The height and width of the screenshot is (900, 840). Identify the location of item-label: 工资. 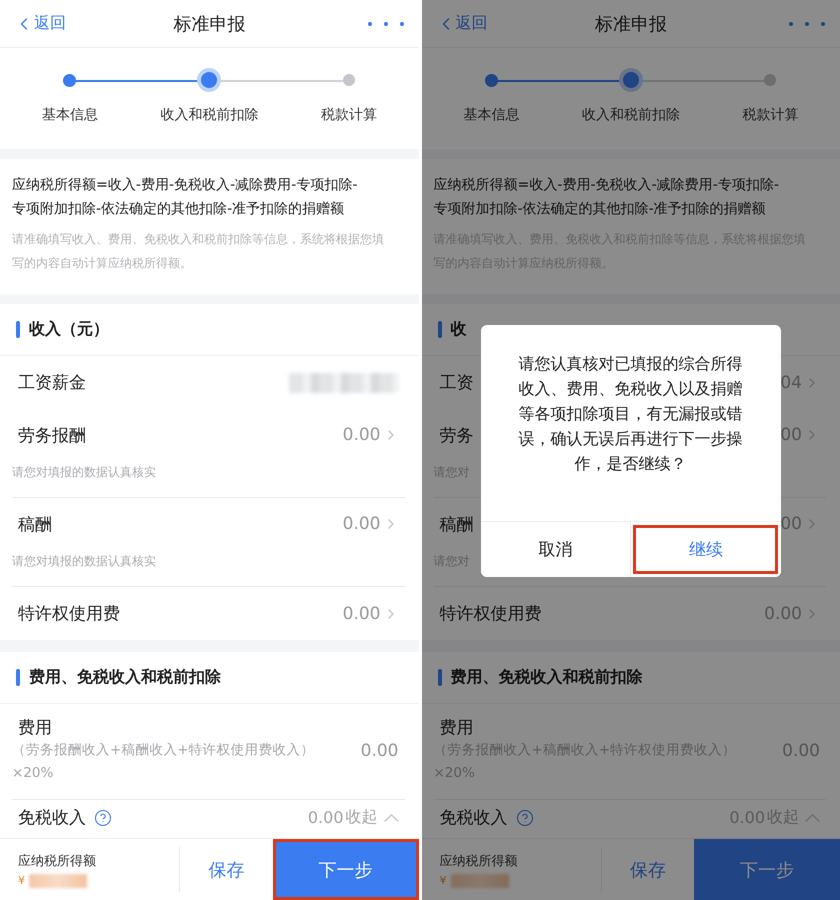
(457, 383).